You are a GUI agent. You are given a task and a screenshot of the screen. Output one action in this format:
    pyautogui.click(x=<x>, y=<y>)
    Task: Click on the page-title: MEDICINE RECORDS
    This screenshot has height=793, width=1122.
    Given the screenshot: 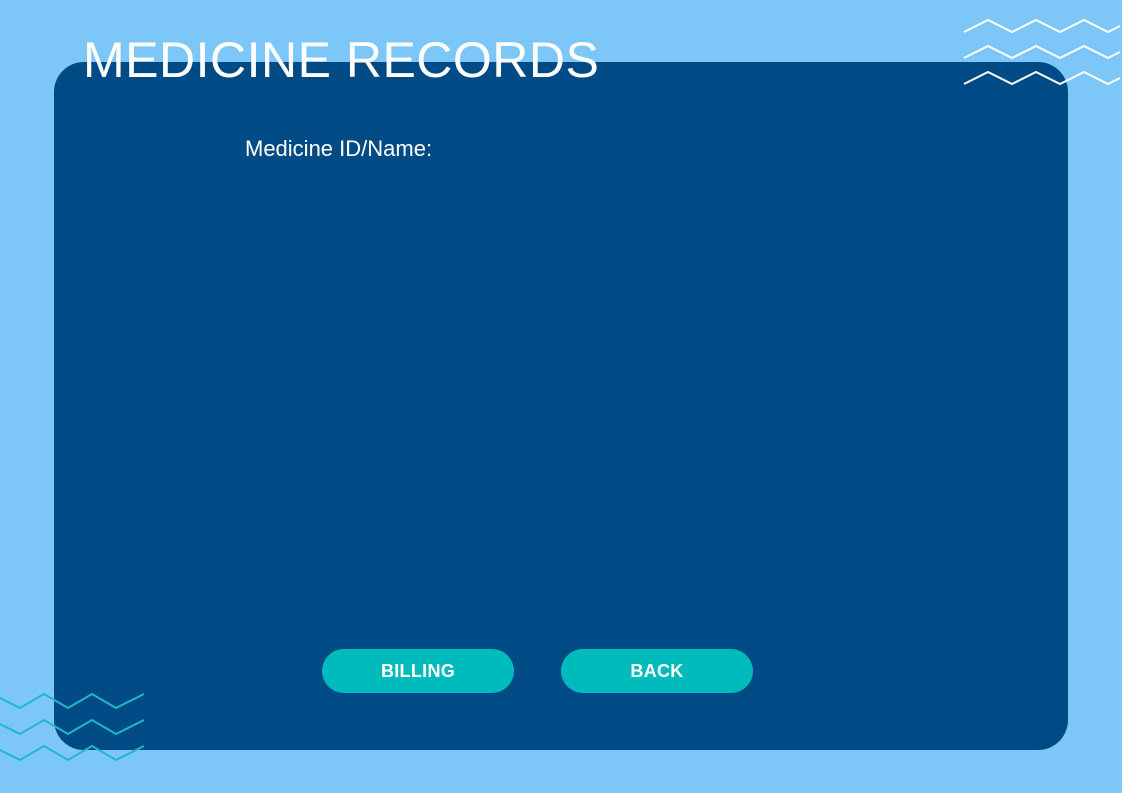 What is the action you would take?
    pyautogui.click(x=341, y=60)
    